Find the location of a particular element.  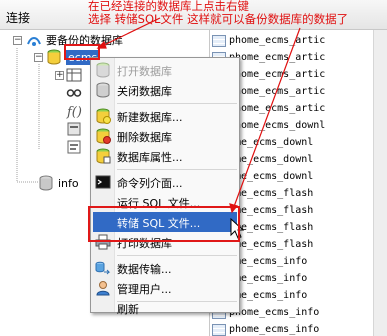

annotation-instructions: 在已经连接的数据库上点击右键 选择 转储SQL文件 这样就可以备份数据库的数据了 is located at coordinates (237, 13).